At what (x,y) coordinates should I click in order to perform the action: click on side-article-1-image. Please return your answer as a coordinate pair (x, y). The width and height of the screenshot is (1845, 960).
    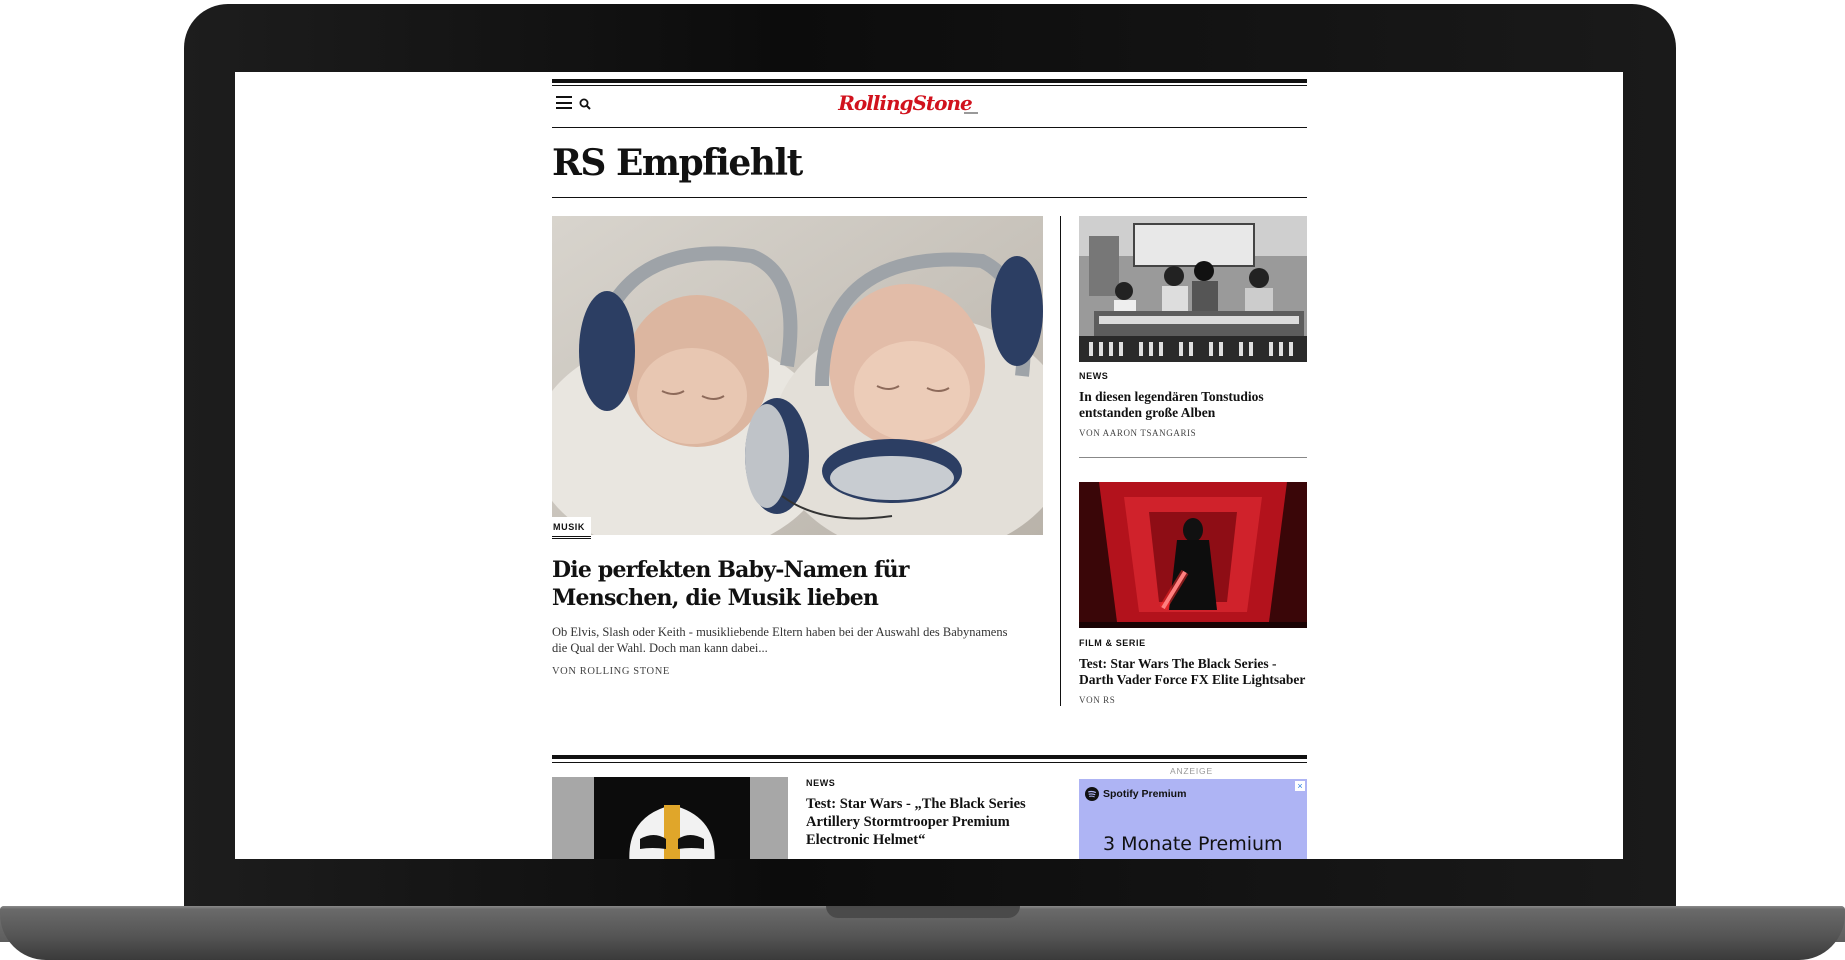
    Looking at the image, I should click on (1193, 289).